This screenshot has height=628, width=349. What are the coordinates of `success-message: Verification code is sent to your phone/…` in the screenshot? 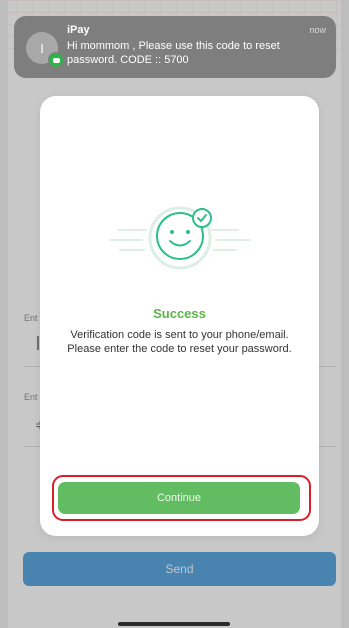 It's located at (179, 342).